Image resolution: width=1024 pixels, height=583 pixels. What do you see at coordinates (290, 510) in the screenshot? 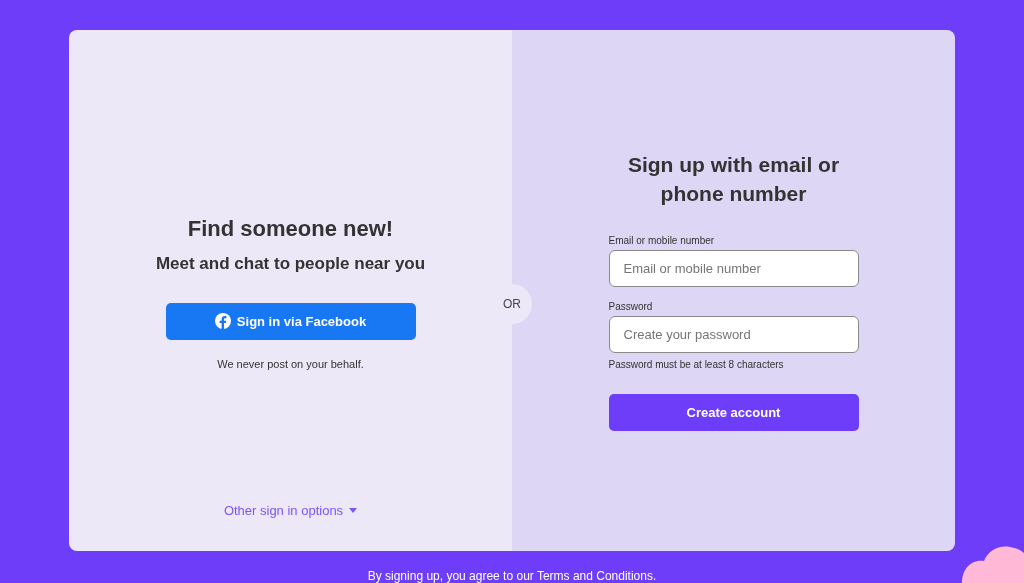
I see `other-sign-in-options-link: Other sign in options` at bounding box center [290, 510].